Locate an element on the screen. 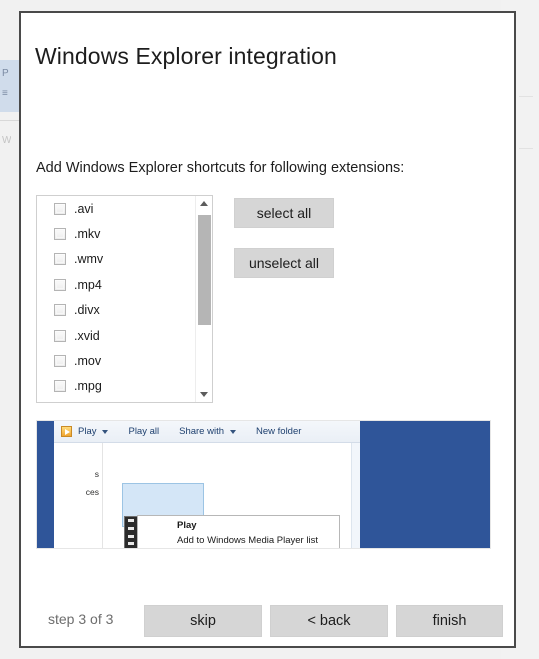 Image resolution: width=539 pixels, height=659 pixels. list-item-label: .mkv is located at coordinates (87, 234).